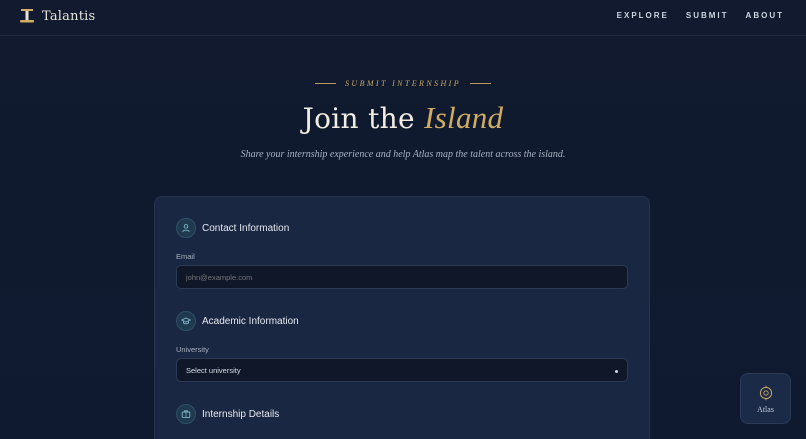  I want to click on email-label: Email, so click(185, 256).